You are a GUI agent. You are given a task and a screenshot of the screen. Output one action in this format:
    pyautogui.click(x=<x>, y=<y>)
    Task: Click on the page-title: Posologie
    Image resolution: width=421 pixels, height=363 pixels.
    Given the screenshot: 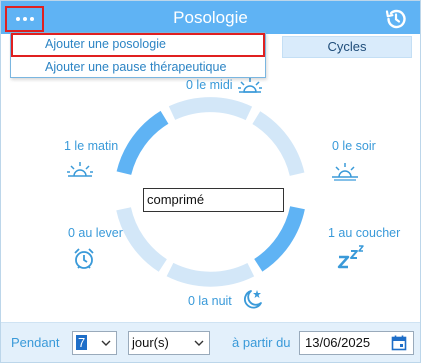 What is the action you would take?
    pyautogui.click(x=210, y=17)
    